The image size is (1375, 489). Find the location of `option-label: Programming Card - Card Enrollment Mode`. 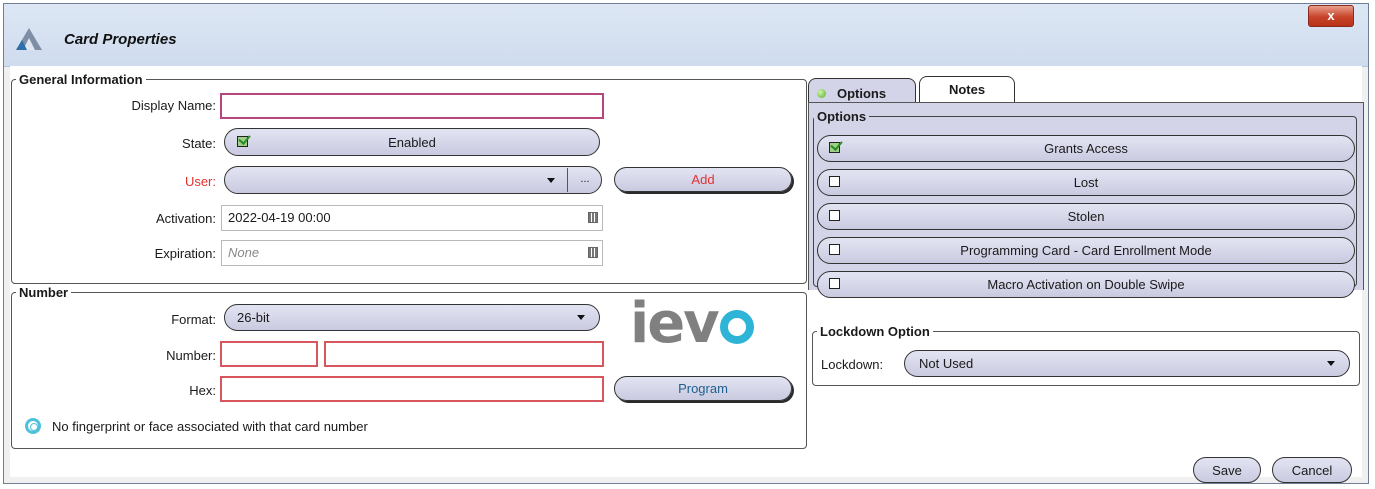

option-label: Programming Card - Card Enrollment Mode is located at coordinates (1086, 250).